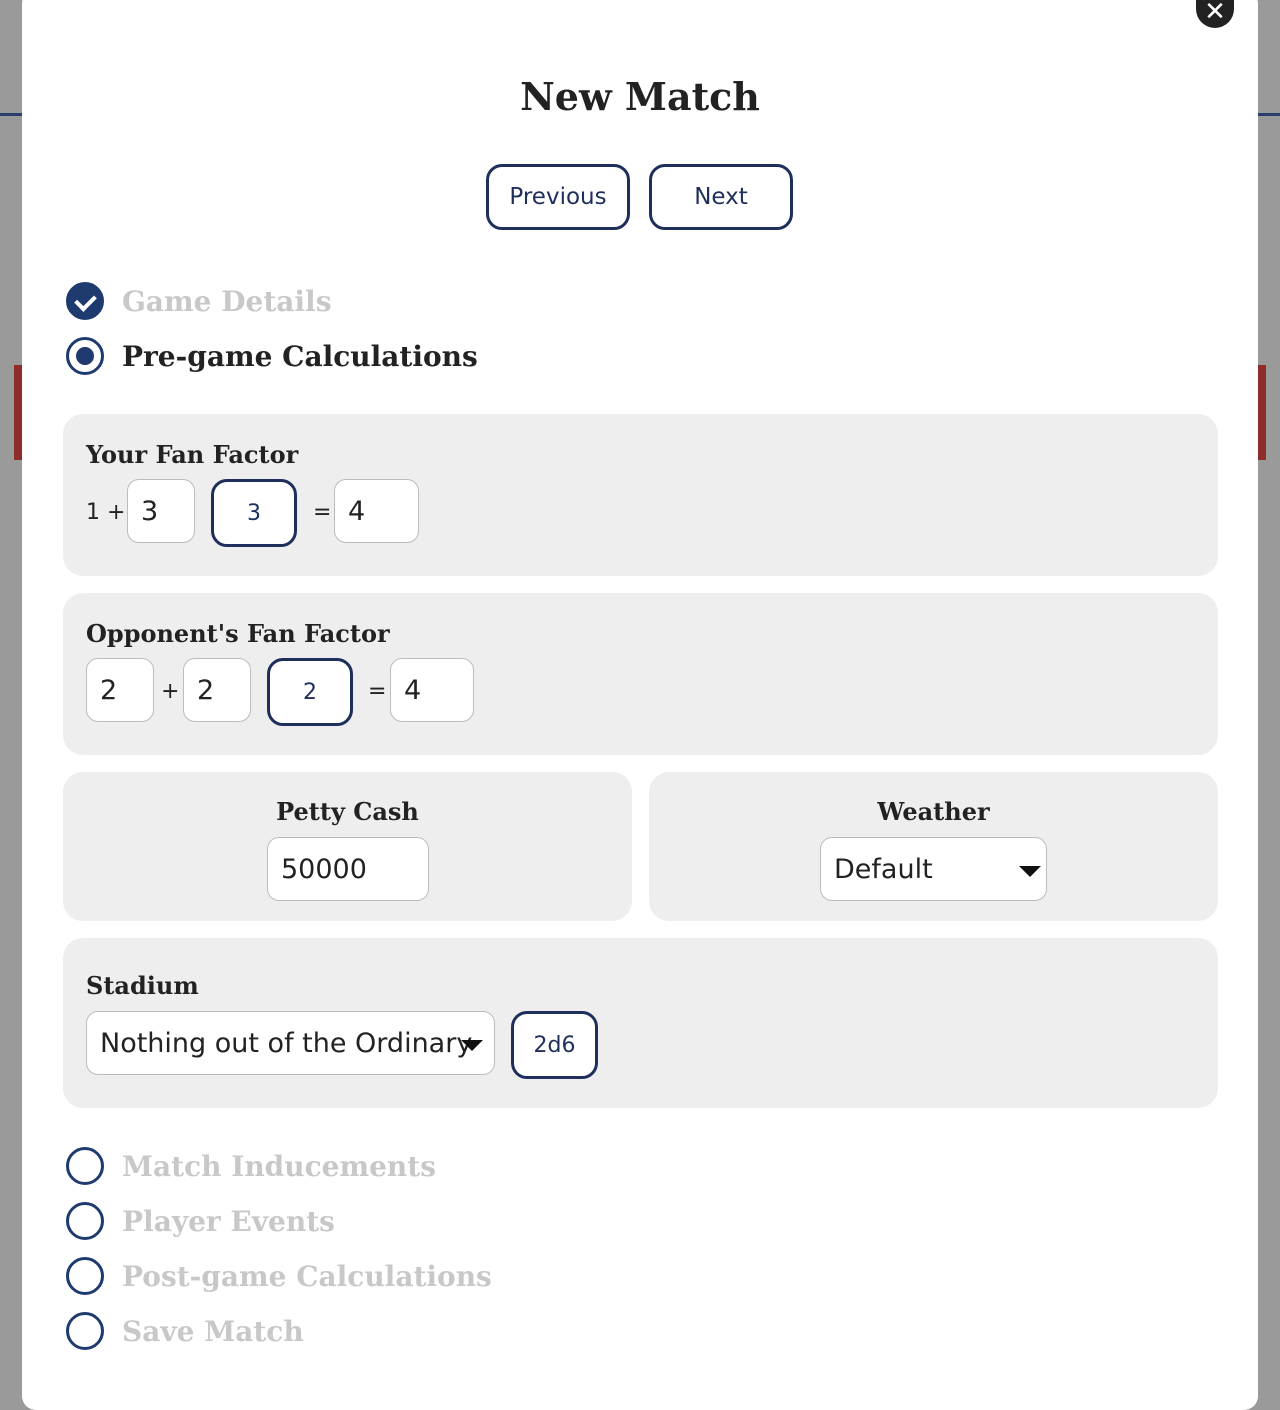 Image resolution: width=1280 pixels, height=1410 pixels. Describe the element at coordinates (310, 692) in the screenshot. I see `opponent-fan-factor-roll-button: 2` at that location.